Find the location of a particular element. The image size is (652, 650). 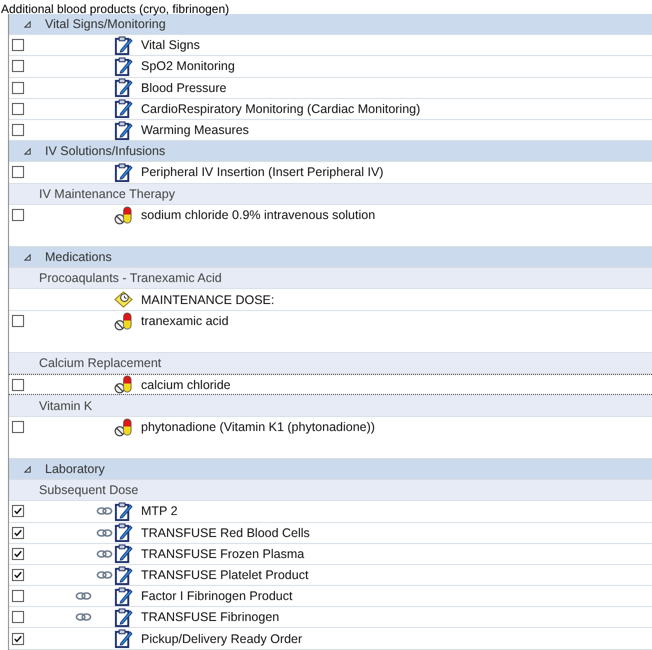

order-label: phytonadione (Vitamin K1 (phytonadione)) is located at coordinates (258, 427).